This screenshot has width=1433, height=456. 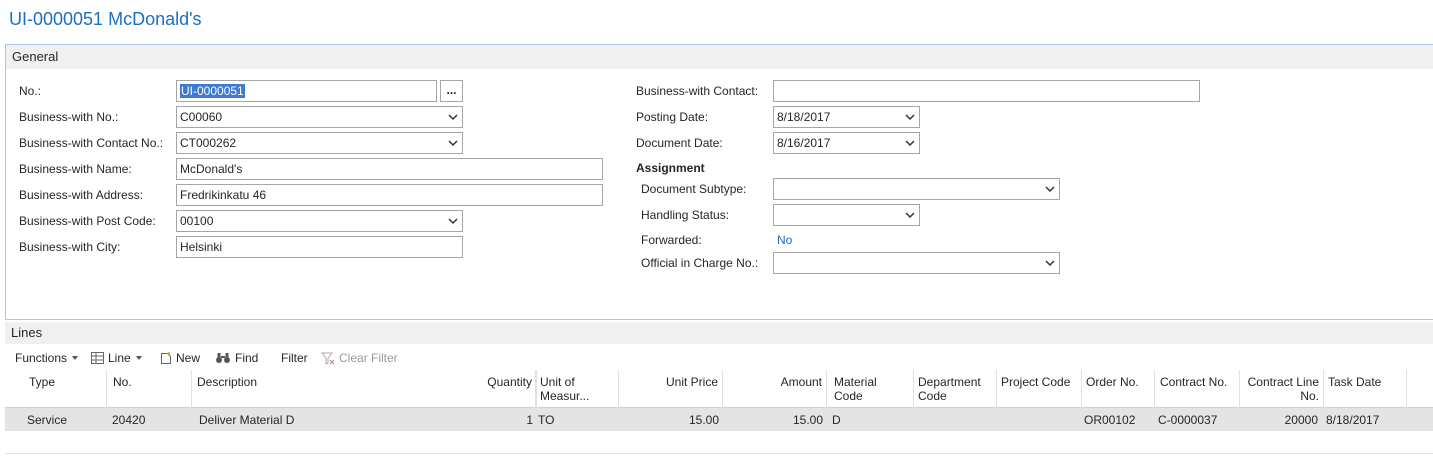 What do you see at coordinates (679, 143) in the screenshot?
I see `document-date-label: Document Date:` at bounding box center [679, 143].